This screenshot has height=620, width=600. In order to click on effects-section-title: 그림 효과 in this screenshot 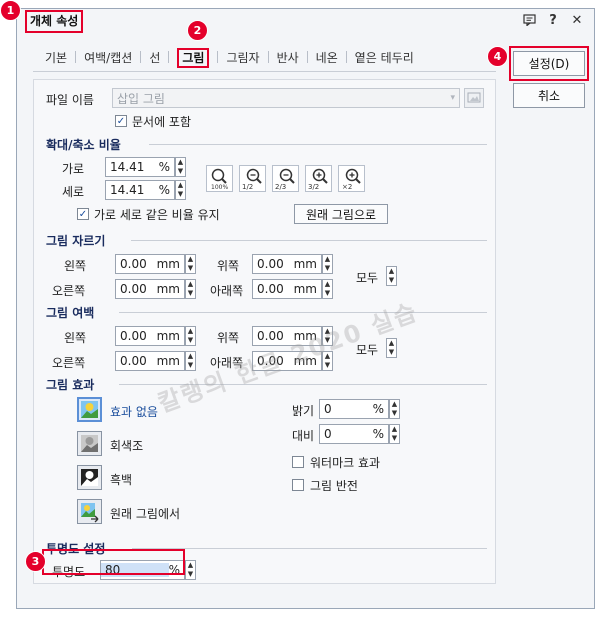, I will do `click(70, 385)`.